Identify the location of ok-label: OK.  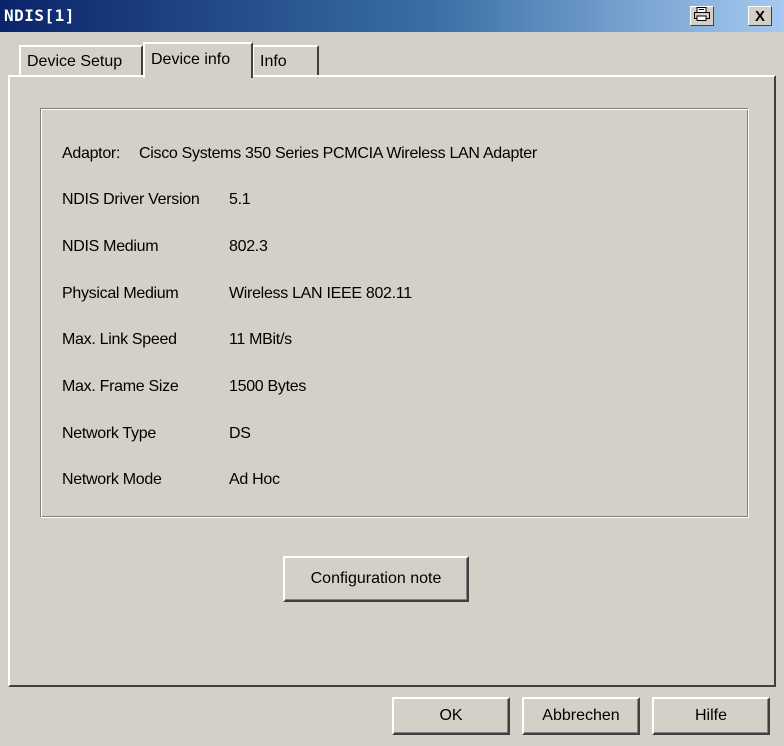
(451, 715).